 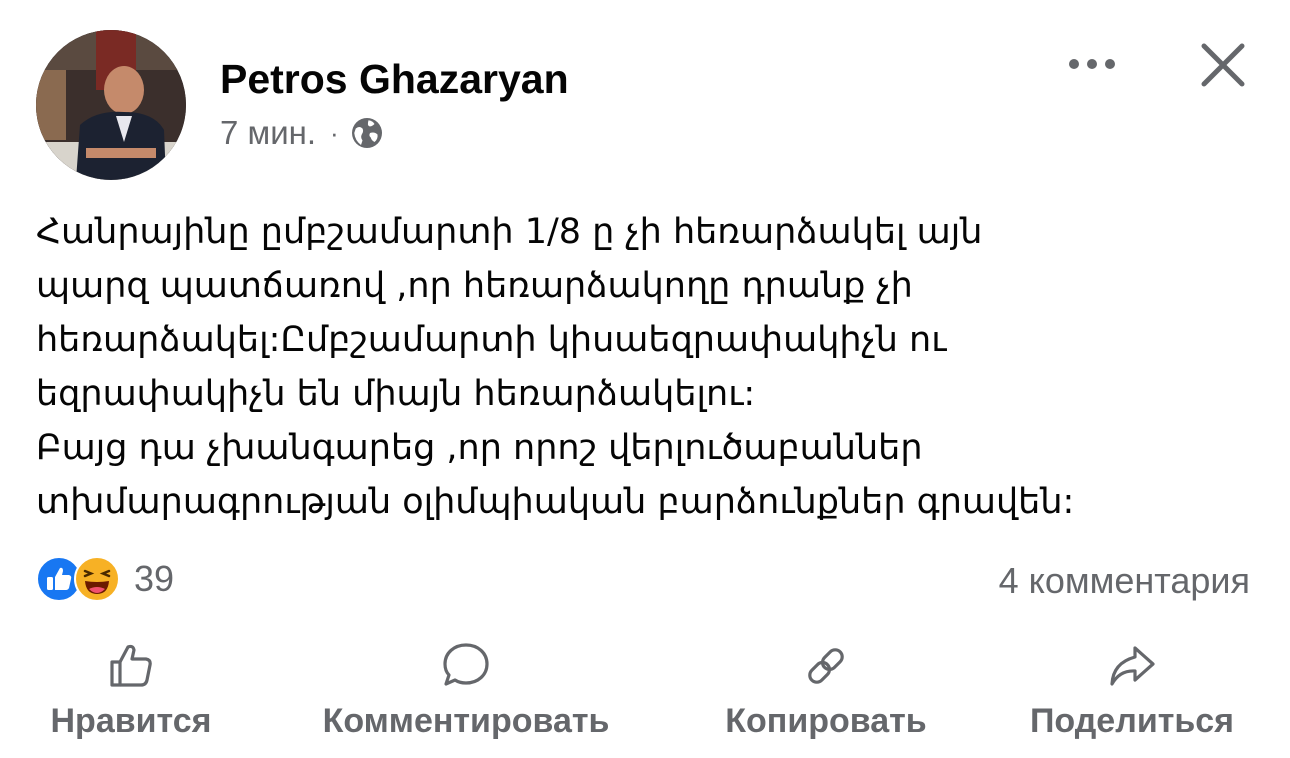 I want to click on post-text-line: պարզ պատճառով ,որ հեռարձակողը դրանք չի, so click(x=474, y=286).